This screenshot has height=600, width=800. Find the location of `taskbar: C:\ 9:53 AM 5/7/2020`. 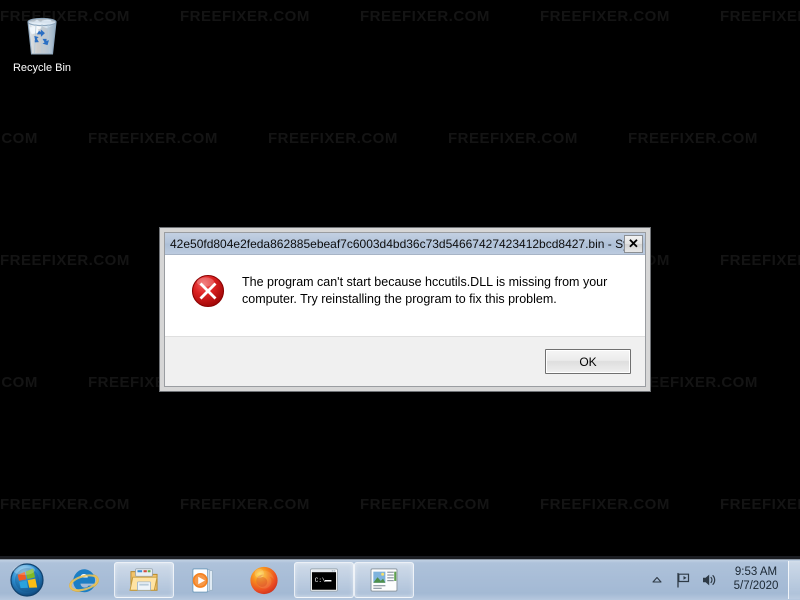

taskbar: C:\ 9:53 AM 5/7/2020 is located at coordinates (400, 578).